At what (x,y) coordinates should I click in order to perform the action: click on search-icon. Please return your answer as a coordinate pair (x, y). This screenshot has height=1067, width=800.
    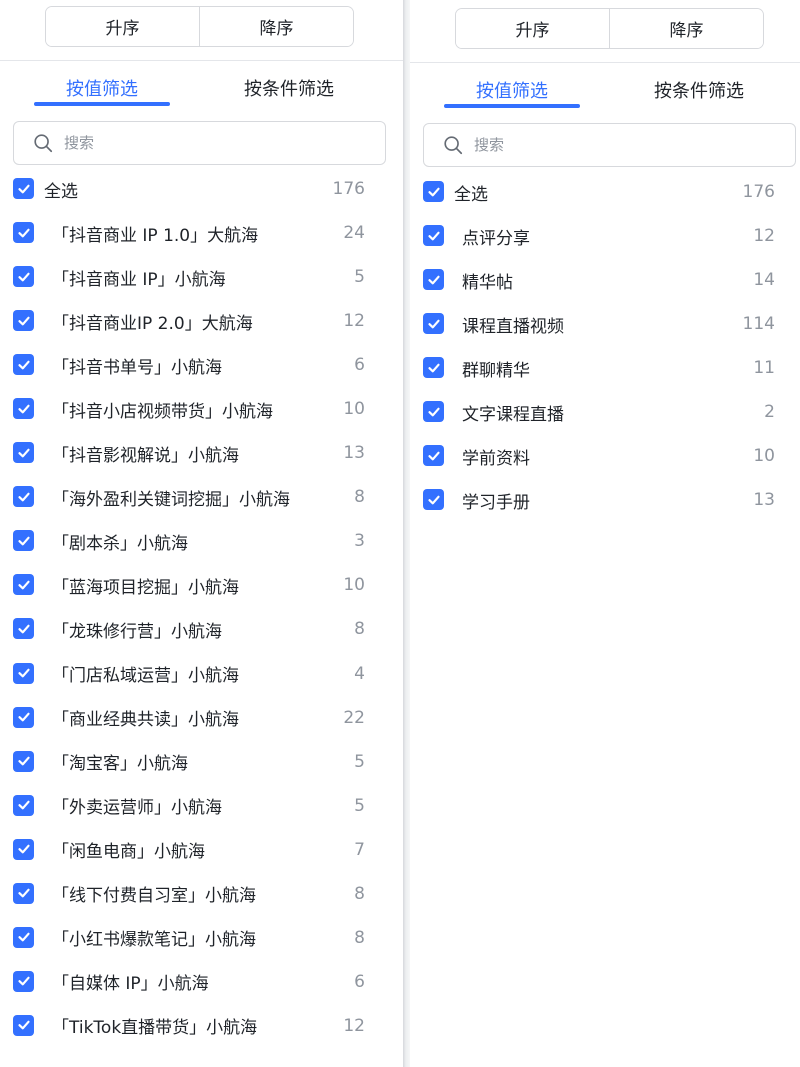
    Looking at the image, I should click on (453, 145).